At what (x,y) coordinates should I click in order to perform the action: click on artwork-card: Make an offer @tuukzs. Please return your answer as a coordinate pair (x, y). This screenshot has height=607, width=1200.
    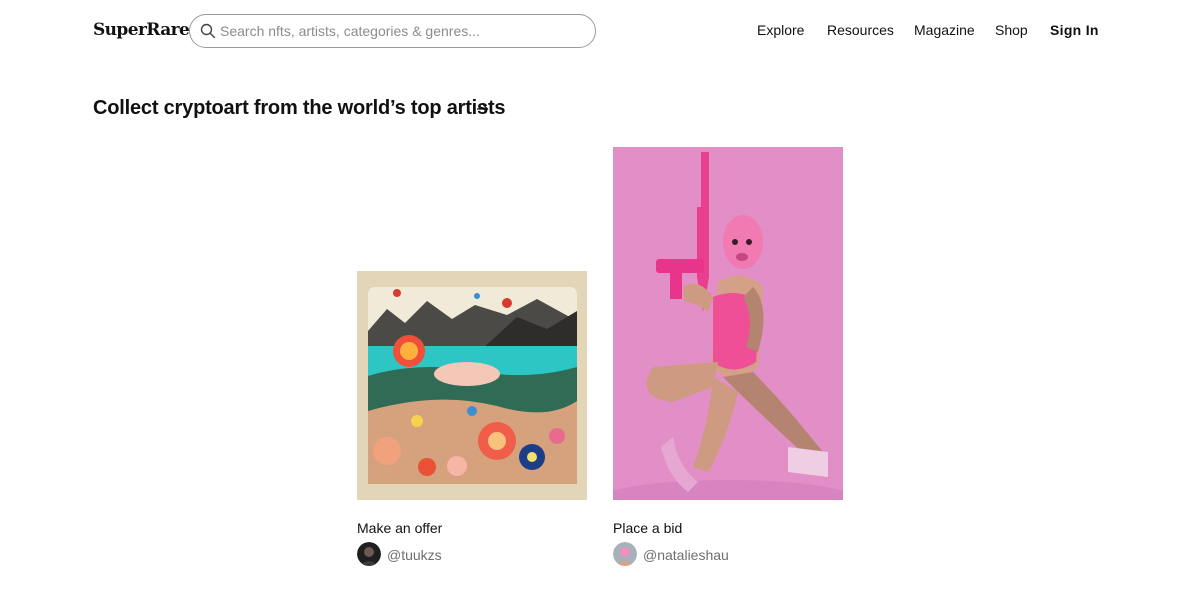
    Looking at the image, I should click on (472, 418).